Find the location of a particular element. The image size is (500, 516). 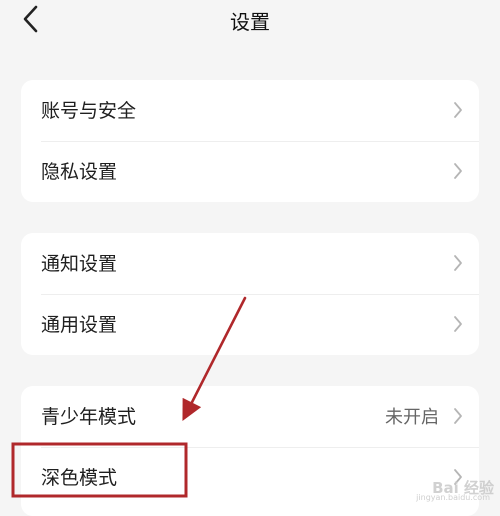

settings-item-value: 未开启 is located at coordinates (412, 417).